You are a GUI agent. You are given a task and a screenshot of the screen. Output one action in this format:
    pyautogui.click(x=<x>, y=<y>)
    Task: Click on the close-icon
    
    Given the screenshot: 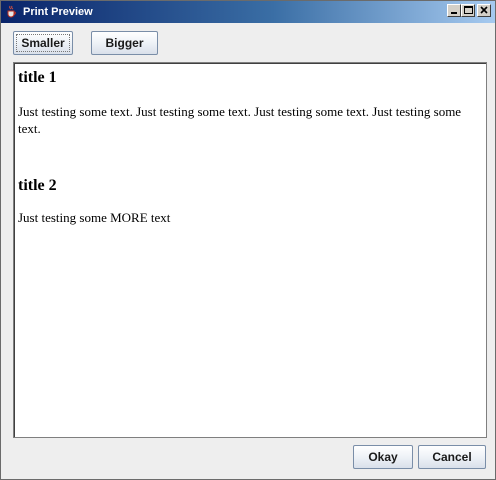 What is the action you would take?
    pyautogui.click(x=484, y=10)
    